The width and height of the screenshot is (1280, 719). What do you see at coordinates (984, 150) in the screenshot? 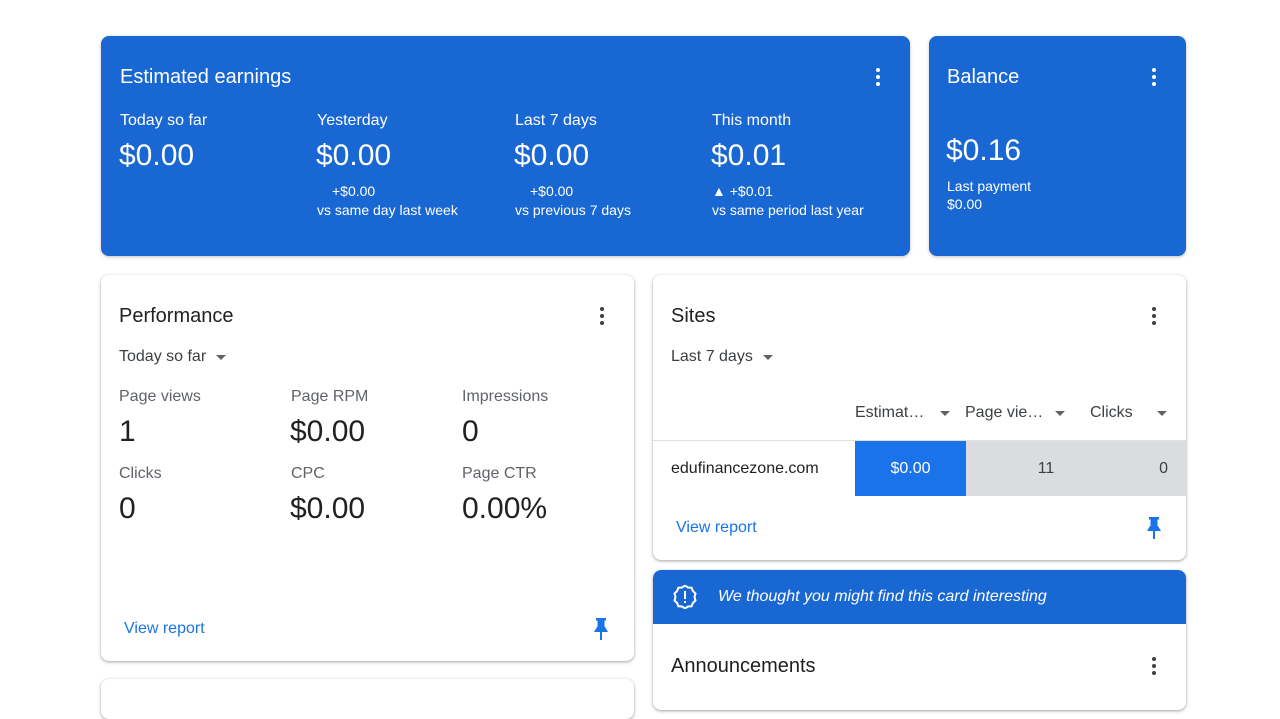
I see `balance-value: $0.16` at bounding box center [984, 150].